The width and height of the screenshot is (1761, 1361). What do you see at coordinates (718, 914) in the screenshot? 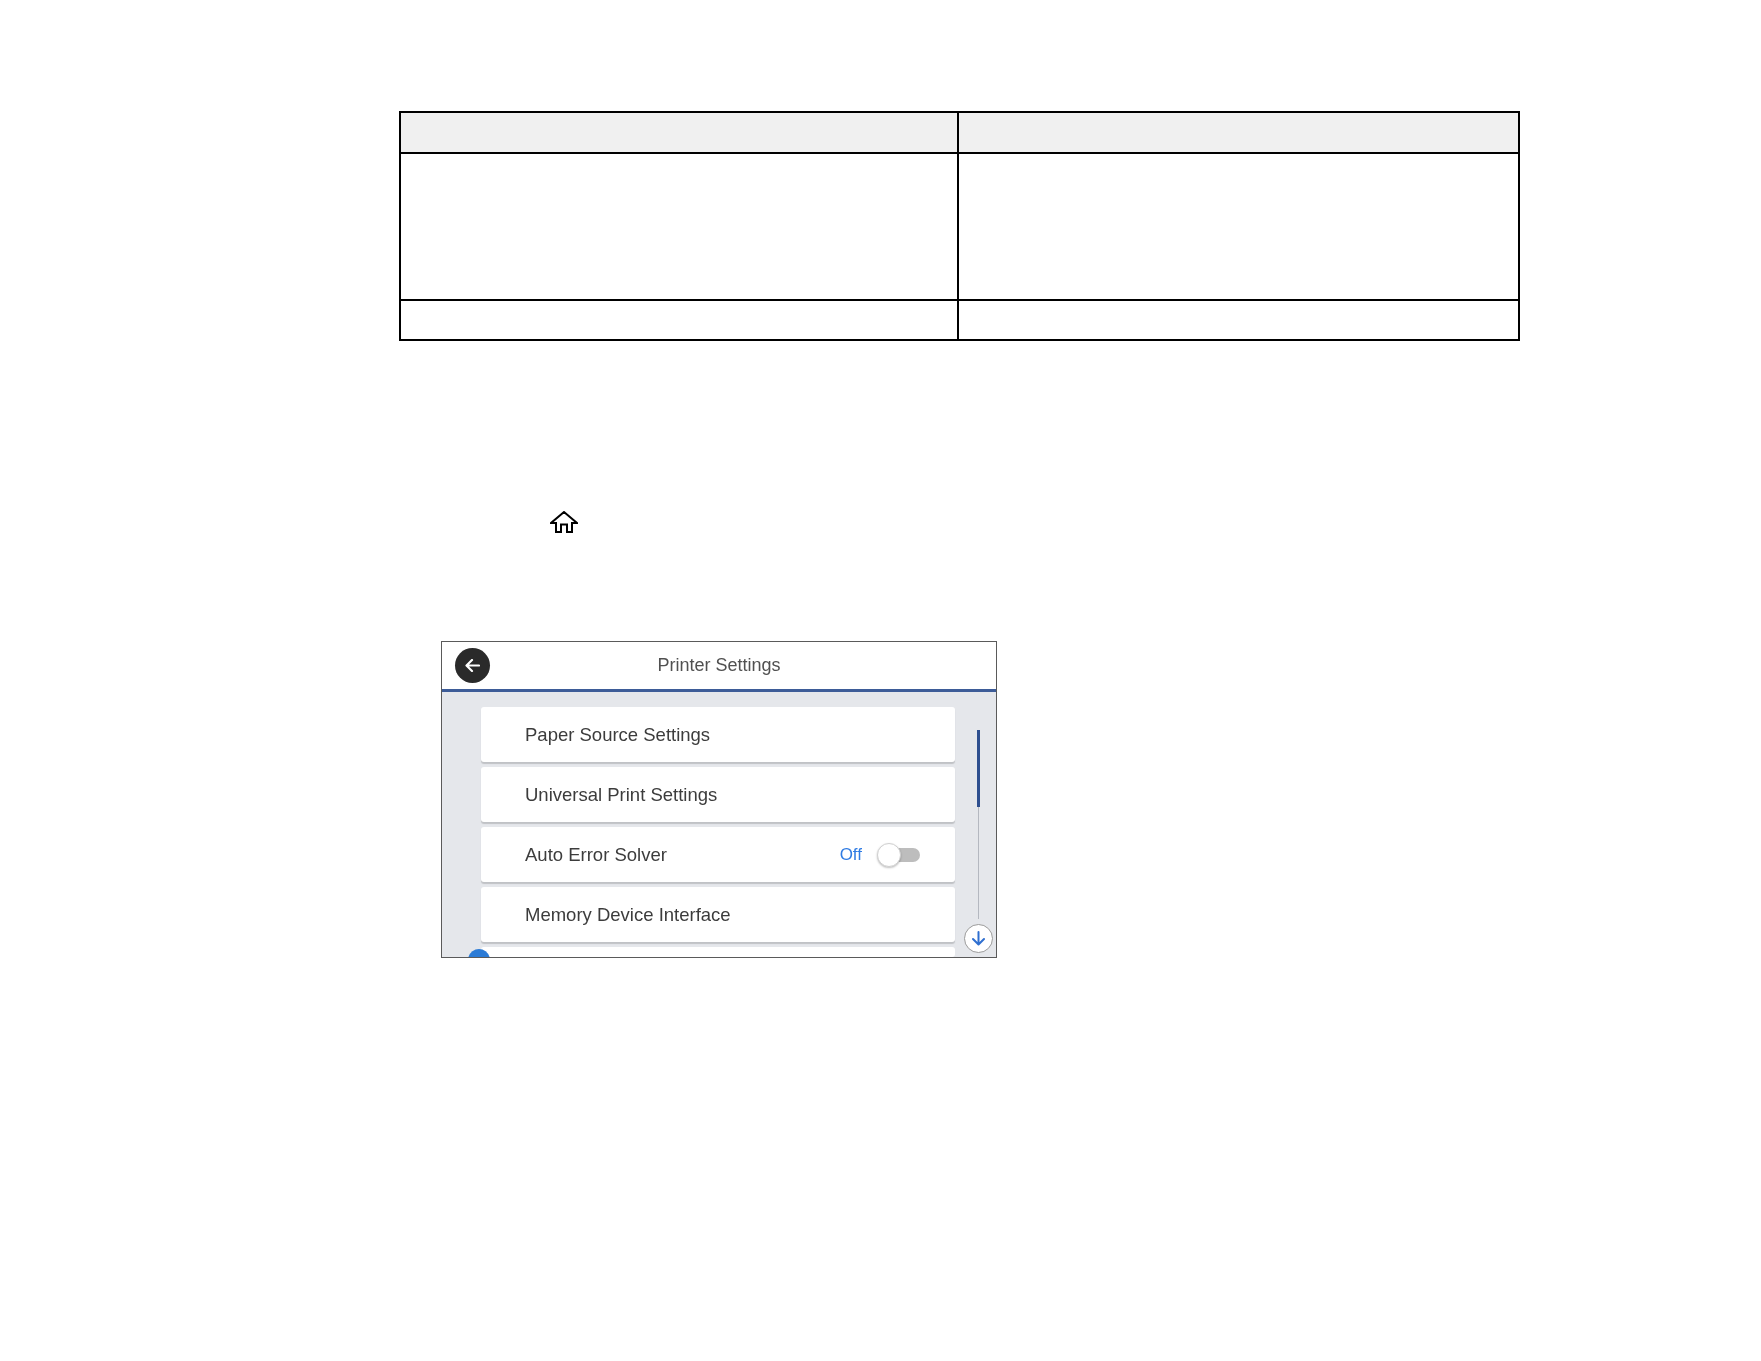
I see `menu-item: Memory Device Interface` at bounding box center [718, 914].